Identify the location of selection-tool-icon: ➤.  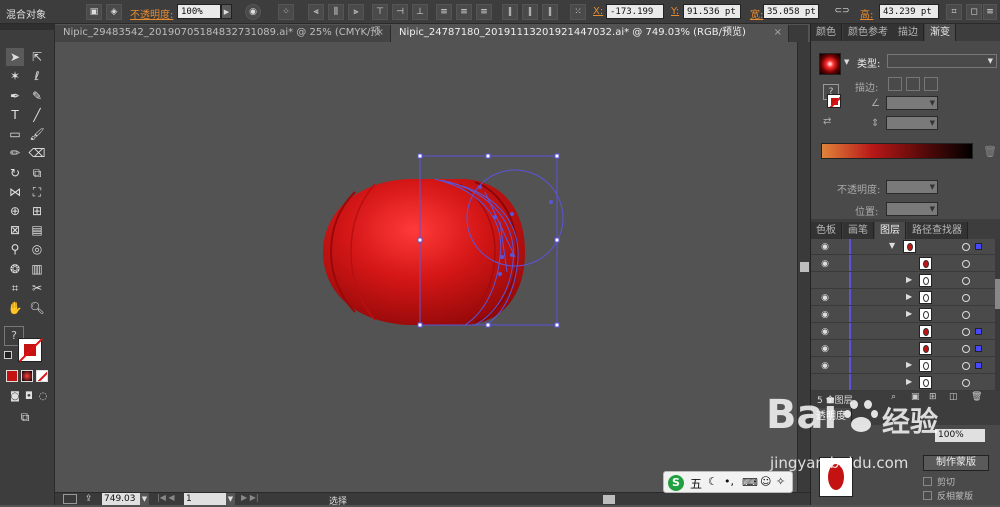
(15, 57).